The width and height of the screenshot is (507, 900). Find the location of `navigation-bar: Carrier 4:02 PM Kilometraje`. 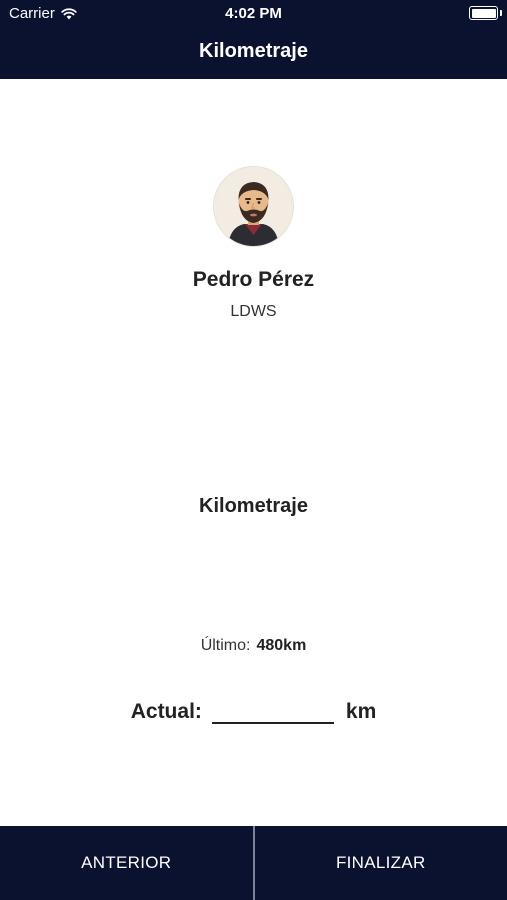

navigation-bar: Carrier 4:02 PM Kilometraje is located at coordinates (253, 39).